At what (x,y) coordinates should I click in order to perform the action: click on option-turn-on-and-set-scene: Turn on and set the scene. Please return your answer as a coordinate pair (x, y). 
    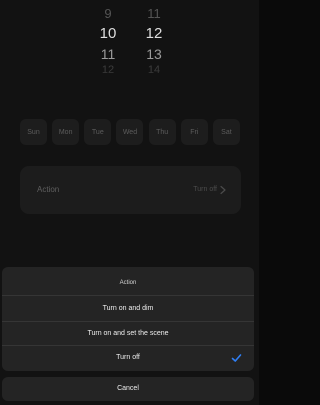
    Looking at the image, I should click on (128, 334).